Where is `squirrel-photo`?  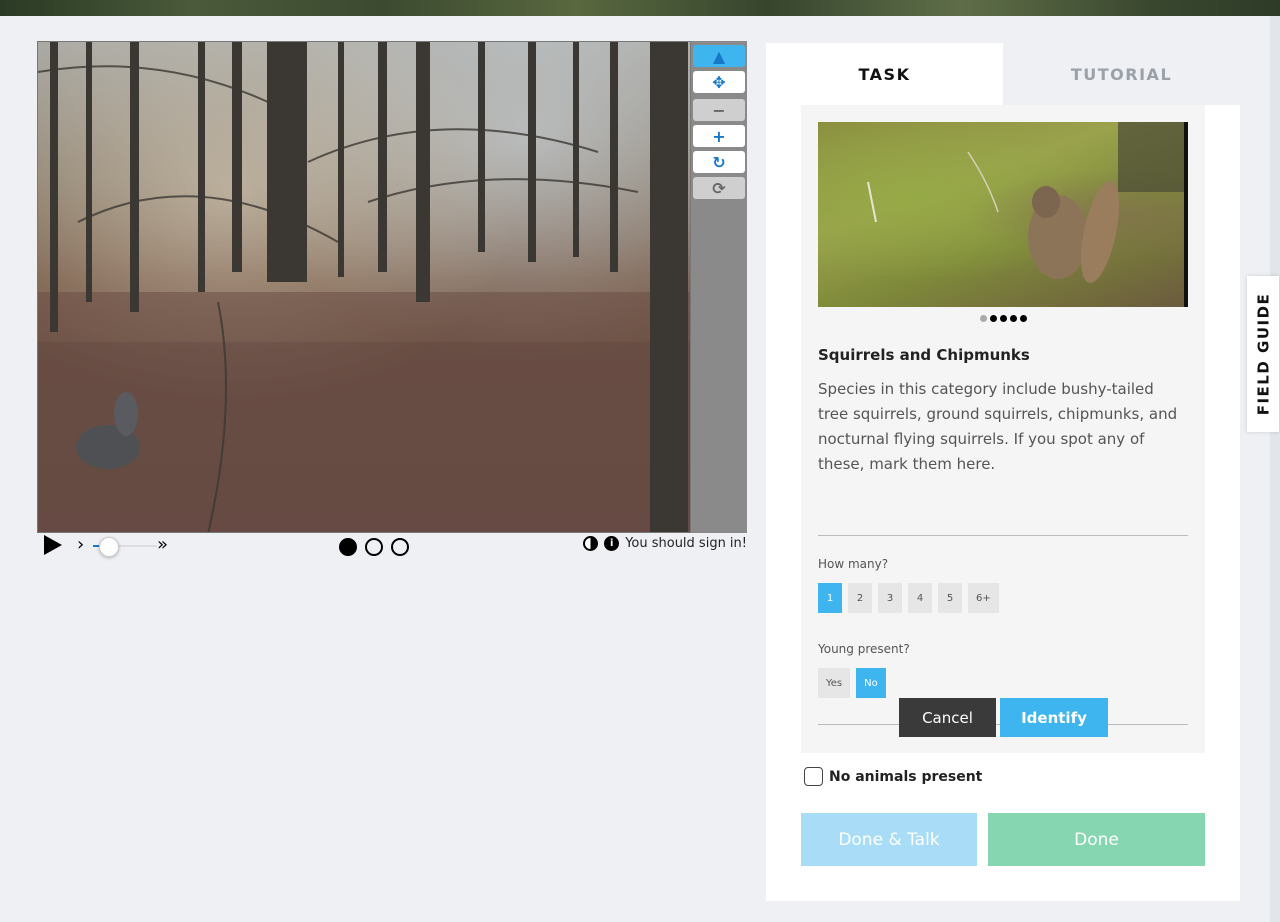
squirrel-photo is located at coordinates (1027, 202).